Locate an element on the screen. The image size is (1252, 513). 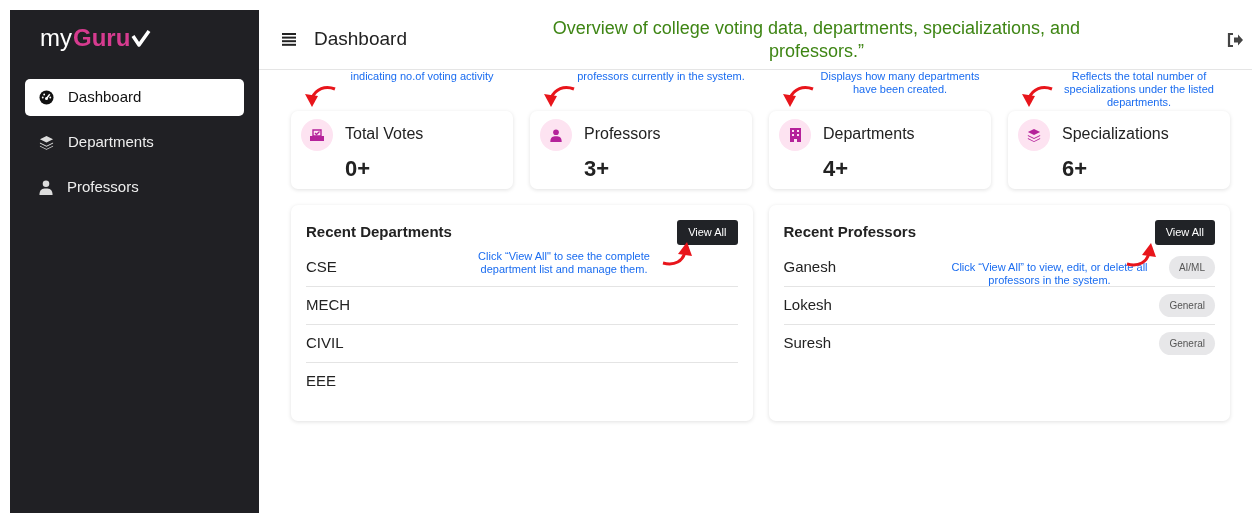
stat-label: Total Votes is located at coordinates (384, 134).